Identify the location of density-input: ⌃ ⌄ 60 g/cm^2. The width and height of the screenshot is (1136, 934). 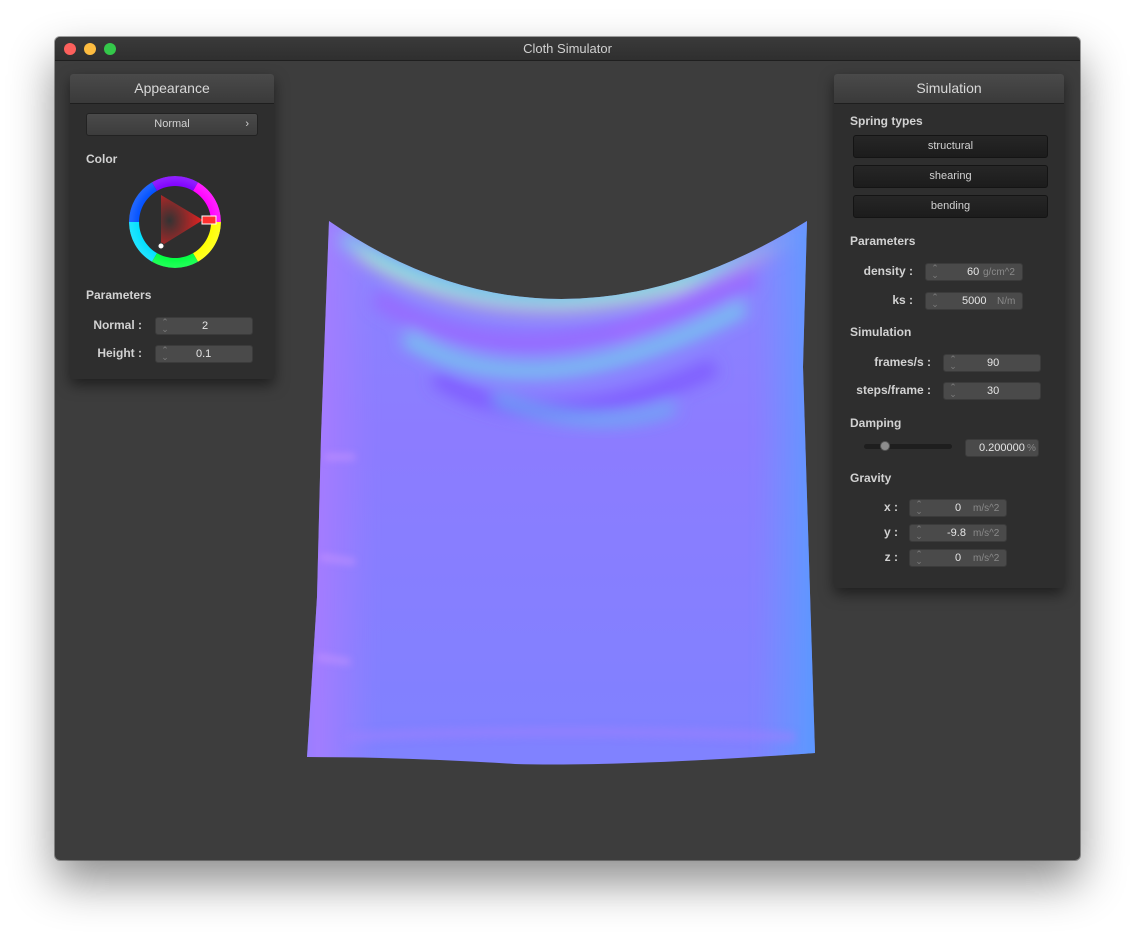
(974, 272).